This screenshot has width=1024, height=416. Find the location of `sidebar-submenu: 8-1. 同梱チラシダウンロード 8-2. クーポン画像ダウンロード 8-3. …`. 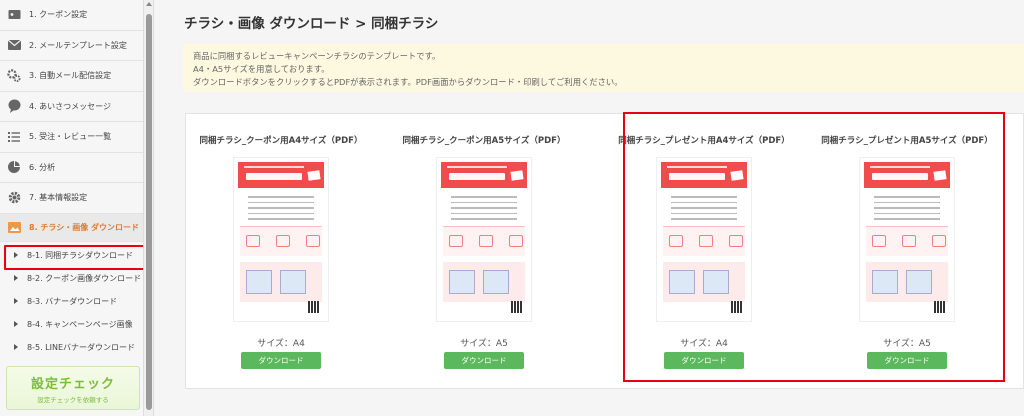

sidebar-submenu: 8-1. 同梱チラシダウンロード 8-2. クーポン画像ダウンロード 8-3. … is located at coordinates (71, 300).